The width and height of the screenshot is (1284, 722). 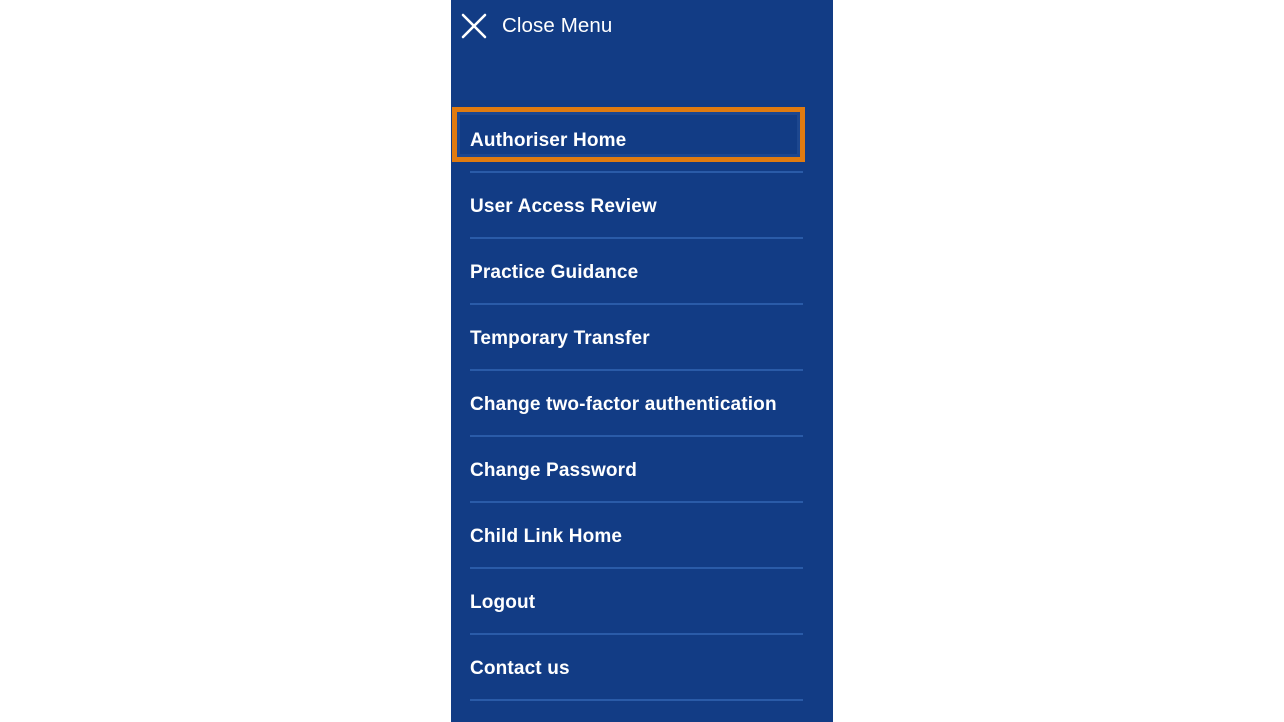 I want to click on menu-item-label: Contact us, so click(x=520, y=668).